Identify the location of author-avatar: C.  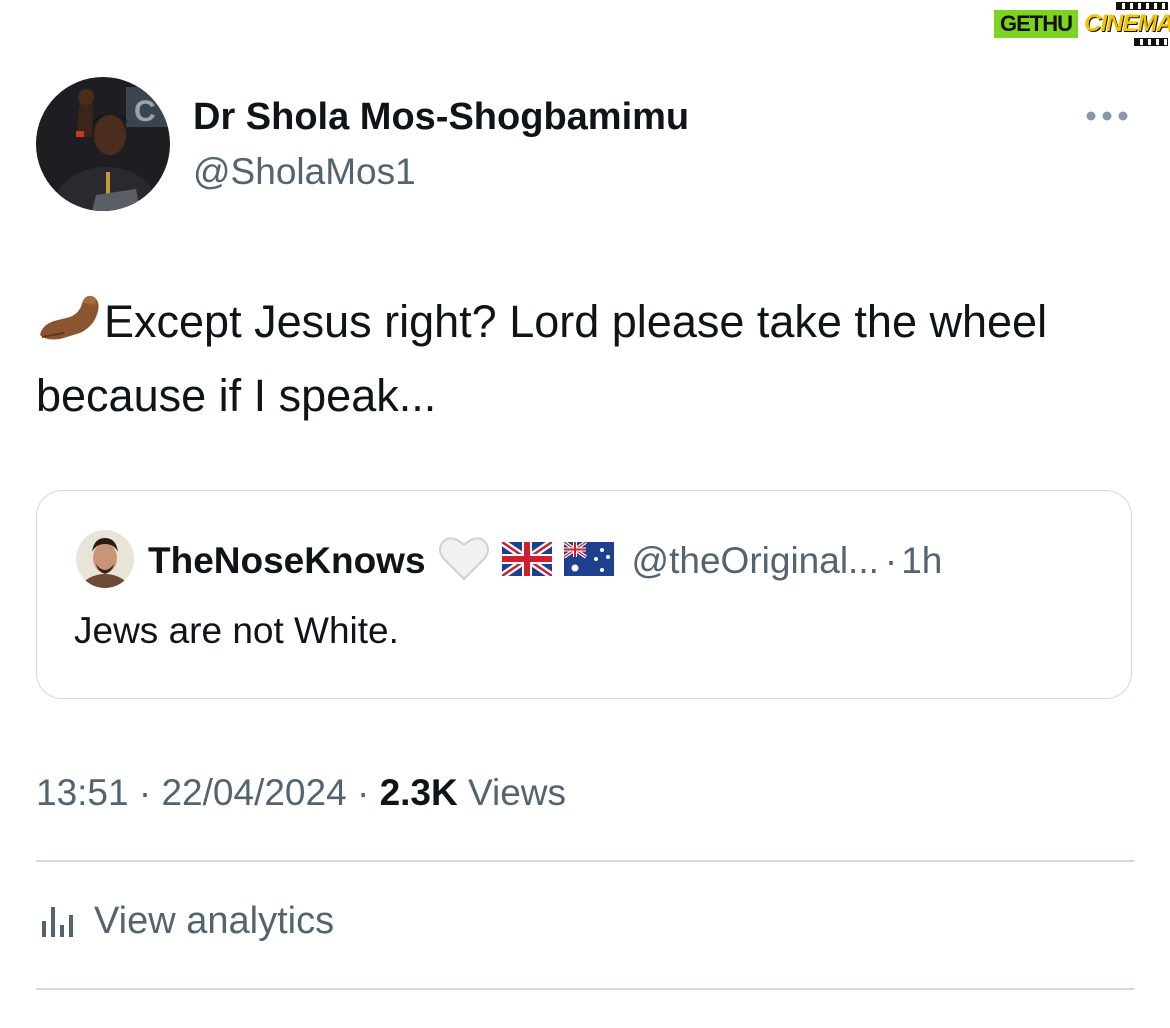
(103, 144).